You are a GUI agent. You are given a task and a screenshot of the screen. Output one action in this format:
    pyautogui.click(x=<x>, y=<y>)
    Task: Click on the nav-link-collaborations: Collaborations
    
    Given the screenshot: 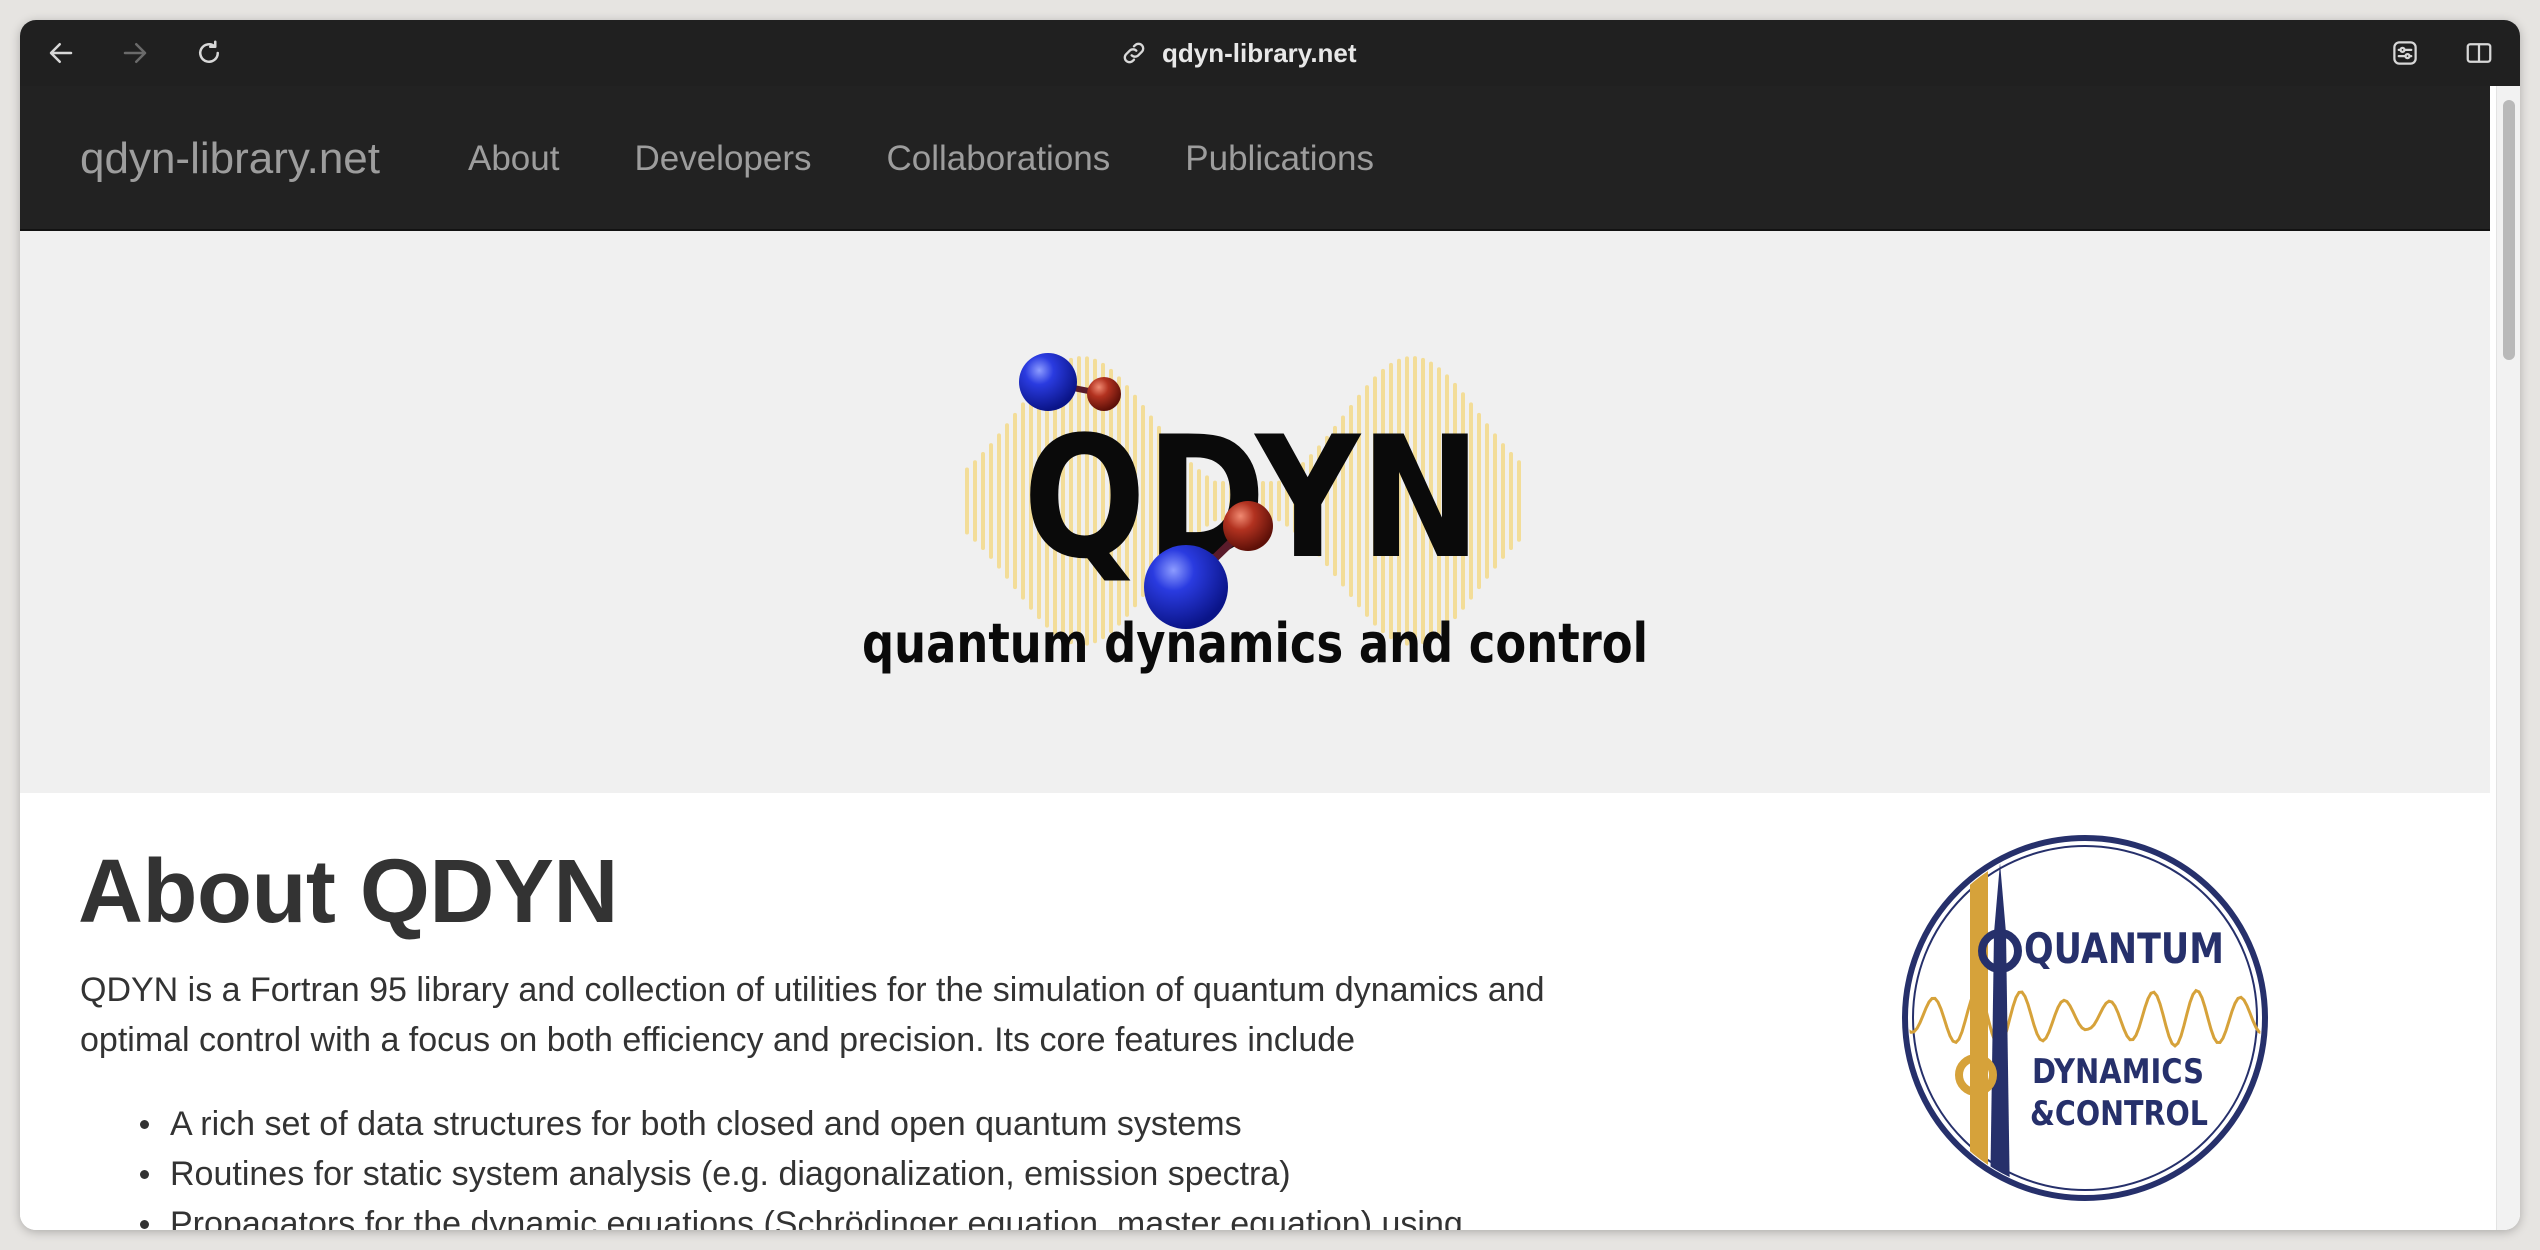 What is the action you would take?
    pyautogui.click(x=999, y=159)
    